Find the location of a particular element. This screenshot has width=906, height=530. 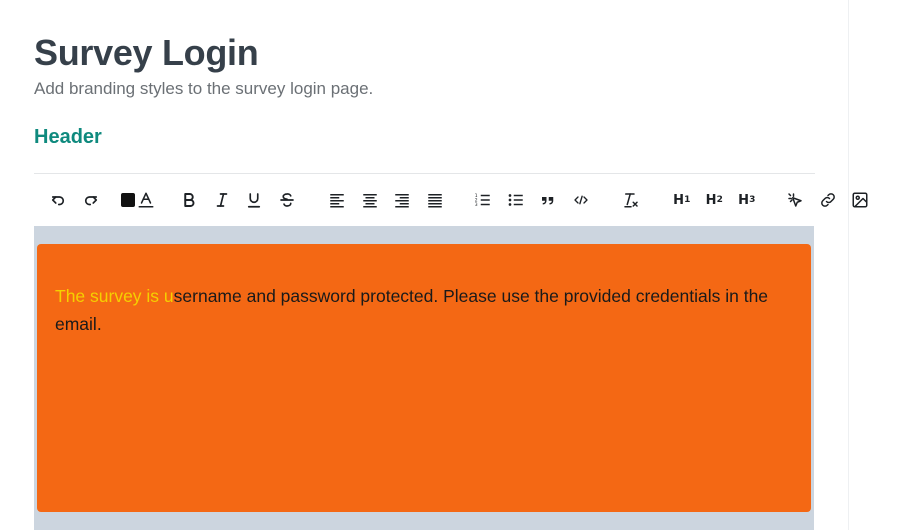

heading-3-button: H3 is located at coordinates (747, 200).